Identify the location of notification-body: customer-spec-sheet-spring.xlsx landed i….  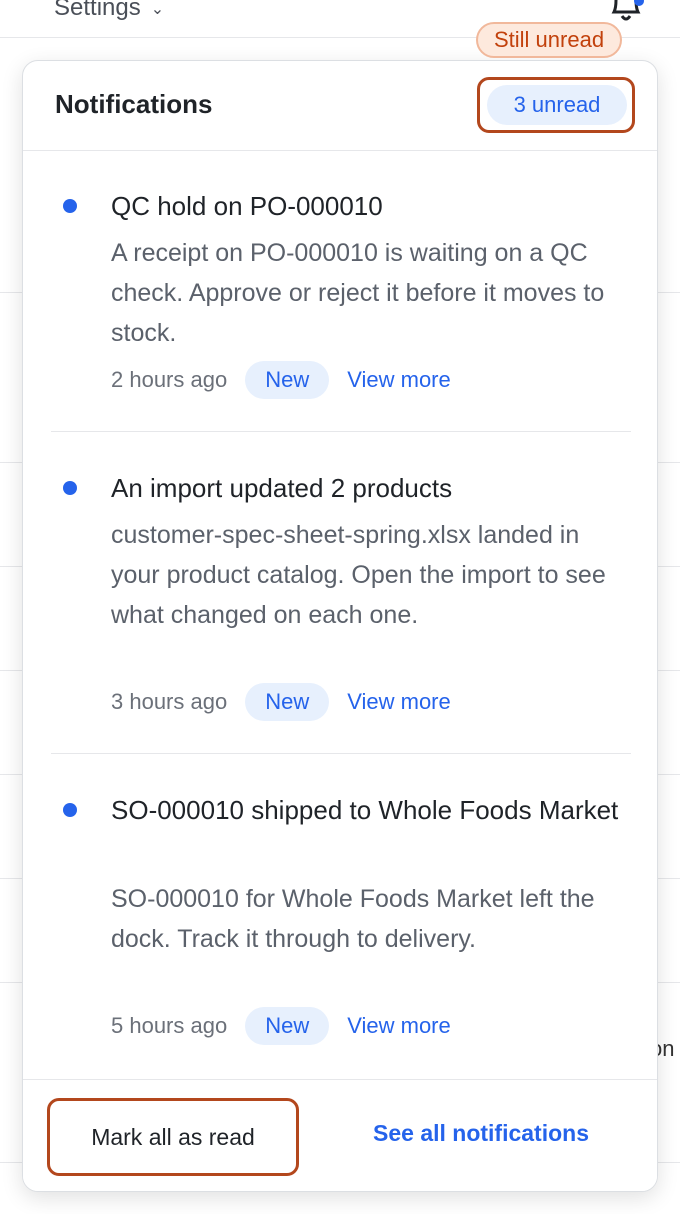
(358, 575).